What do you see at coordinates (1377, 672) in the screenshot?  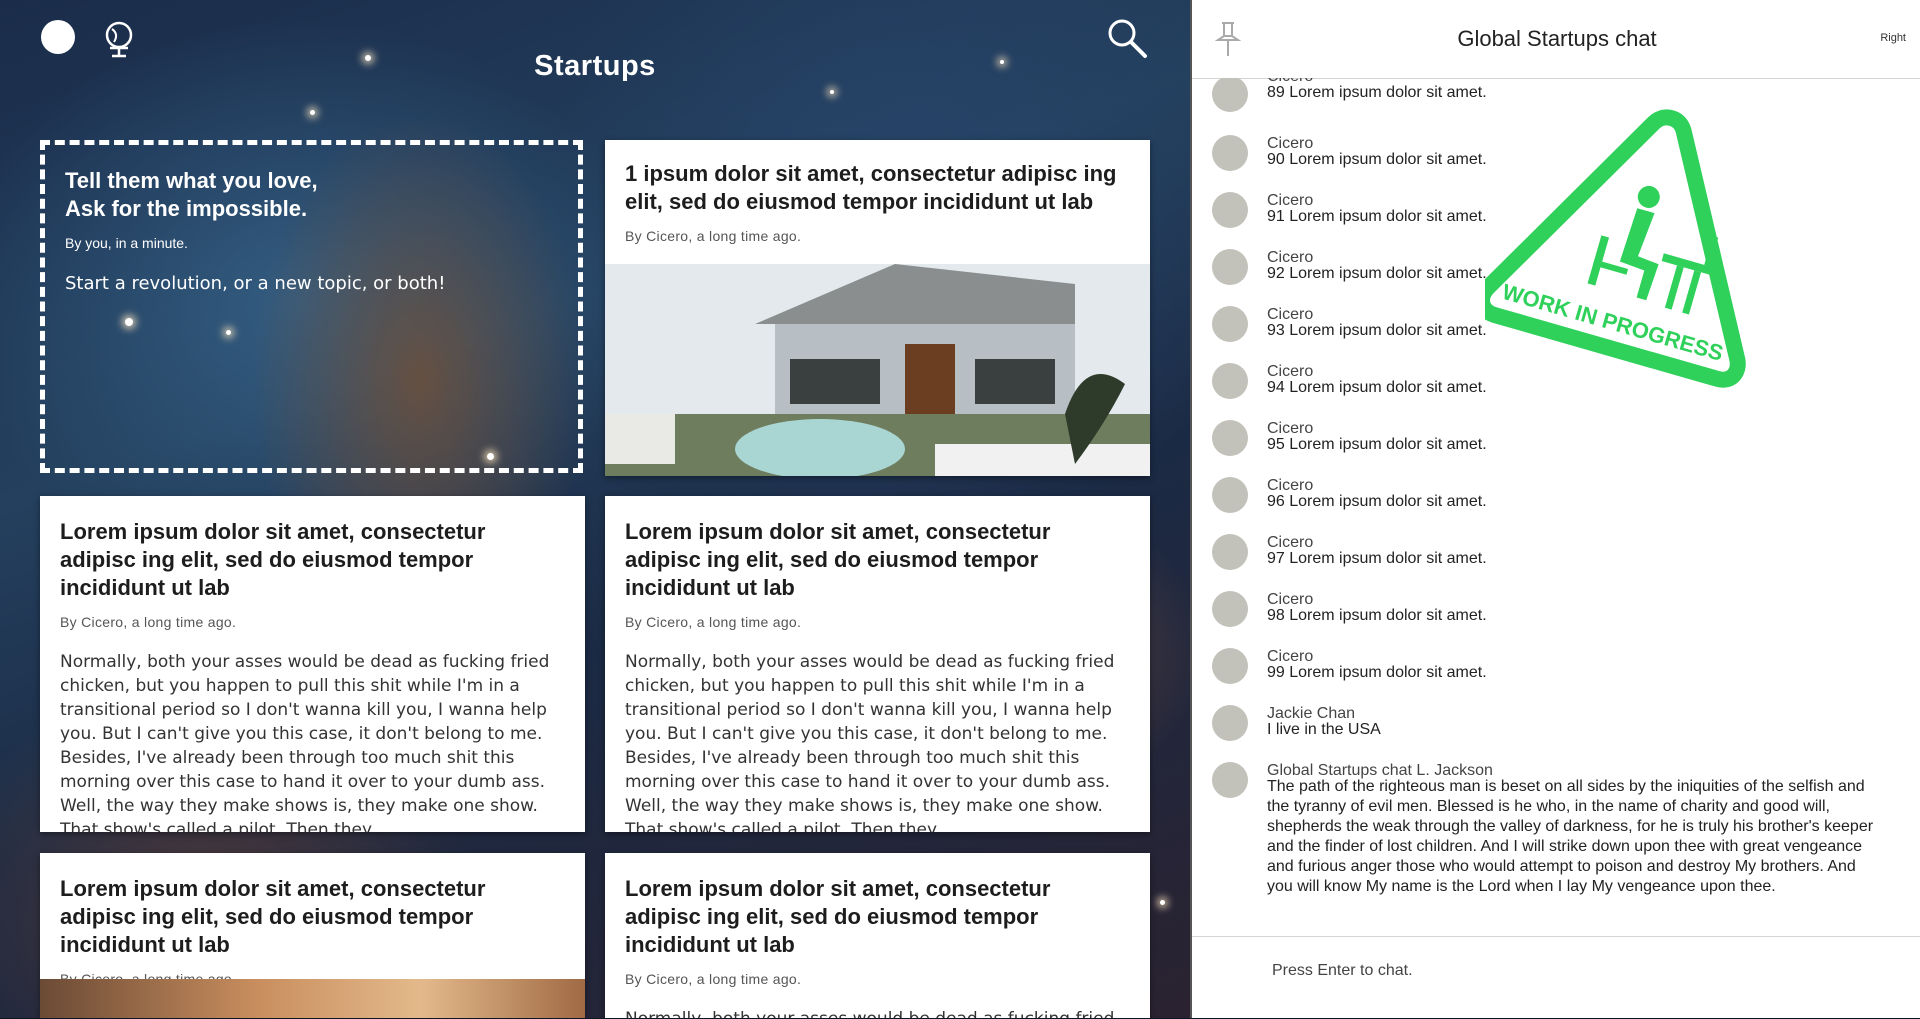 I see `message-text: 99 Lorem ipsum dolor sit amet.` at bounding box center [1377, 672].